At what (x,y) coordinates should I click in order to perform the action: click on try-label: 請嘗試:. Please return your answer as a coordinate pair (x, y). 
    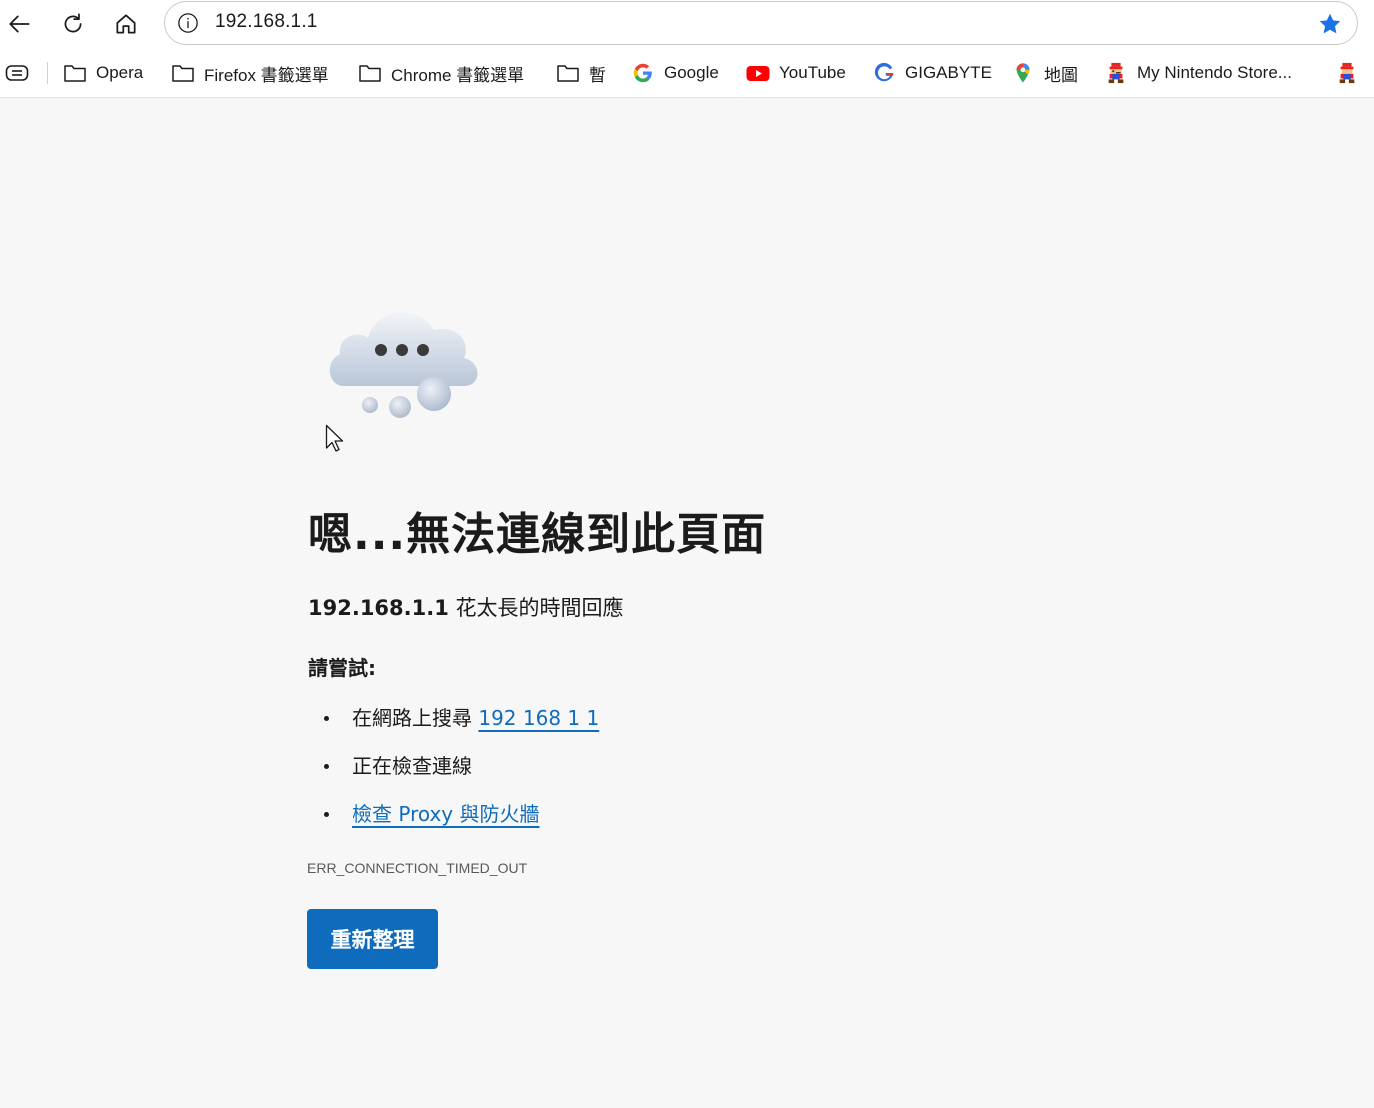
    Looking at the image, I should click on (342, 668).